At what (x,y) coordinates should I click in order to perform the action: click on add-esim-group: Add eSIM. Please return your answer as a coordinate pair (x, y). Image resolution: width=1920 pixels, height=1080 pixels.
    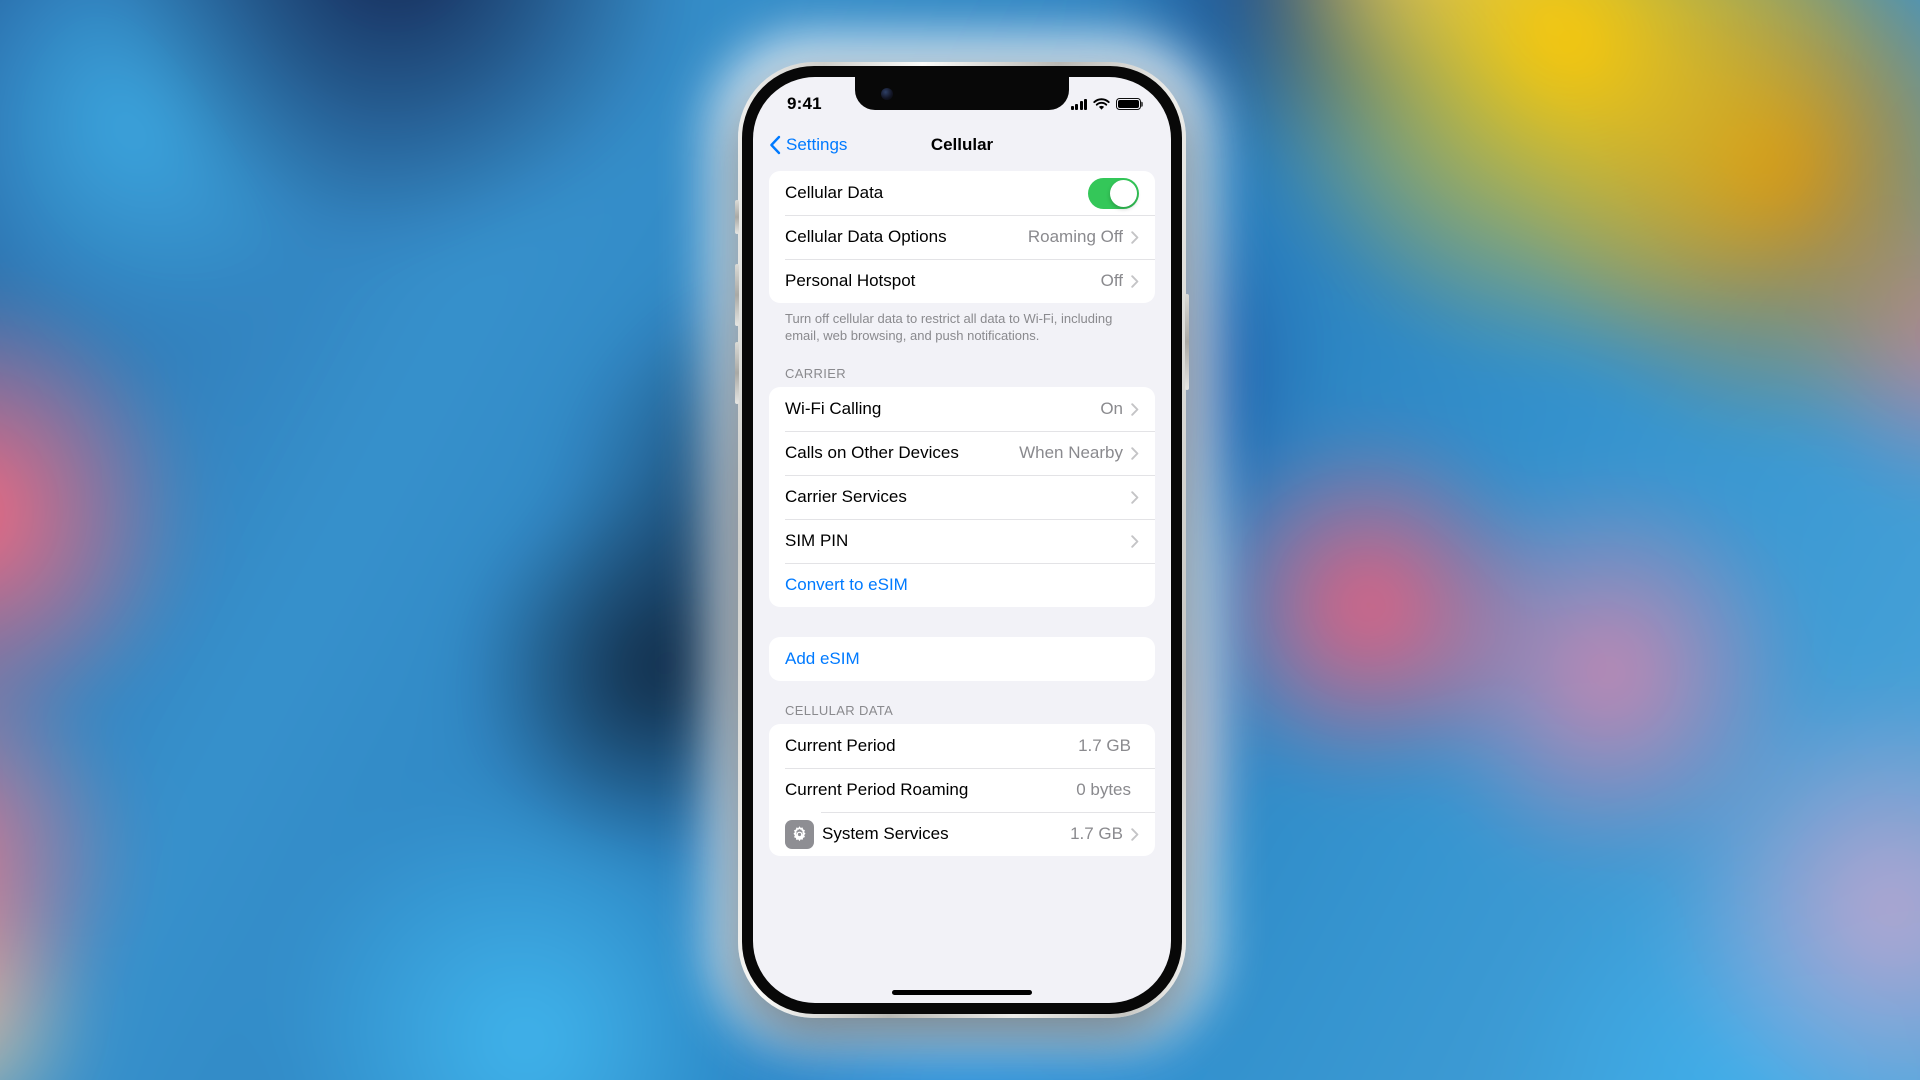
    Looking at the image, I should click on (962, 659).